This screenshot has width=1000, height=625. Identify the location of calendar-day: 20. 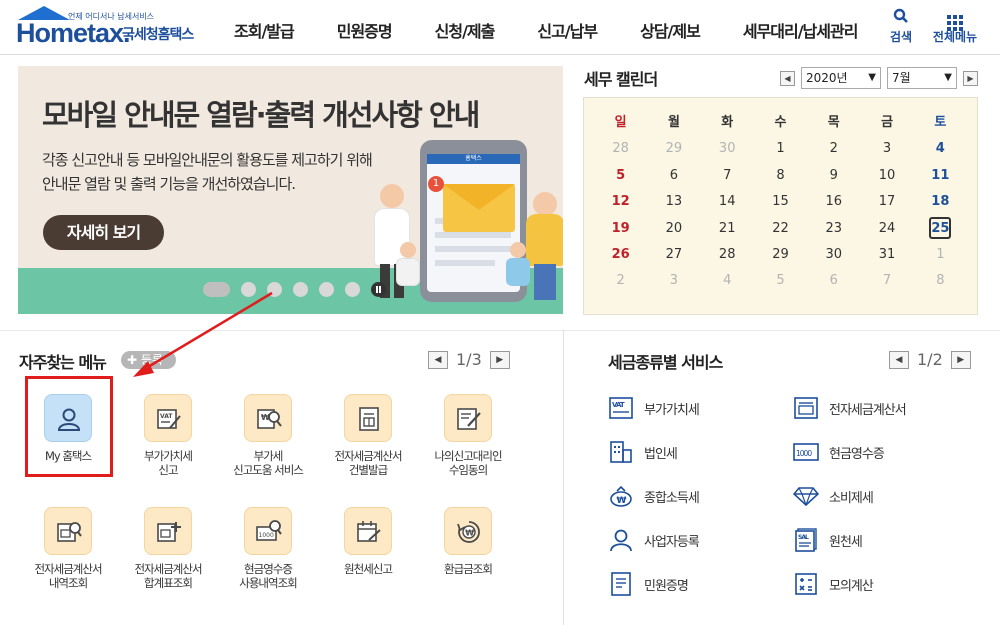
(673, 229).